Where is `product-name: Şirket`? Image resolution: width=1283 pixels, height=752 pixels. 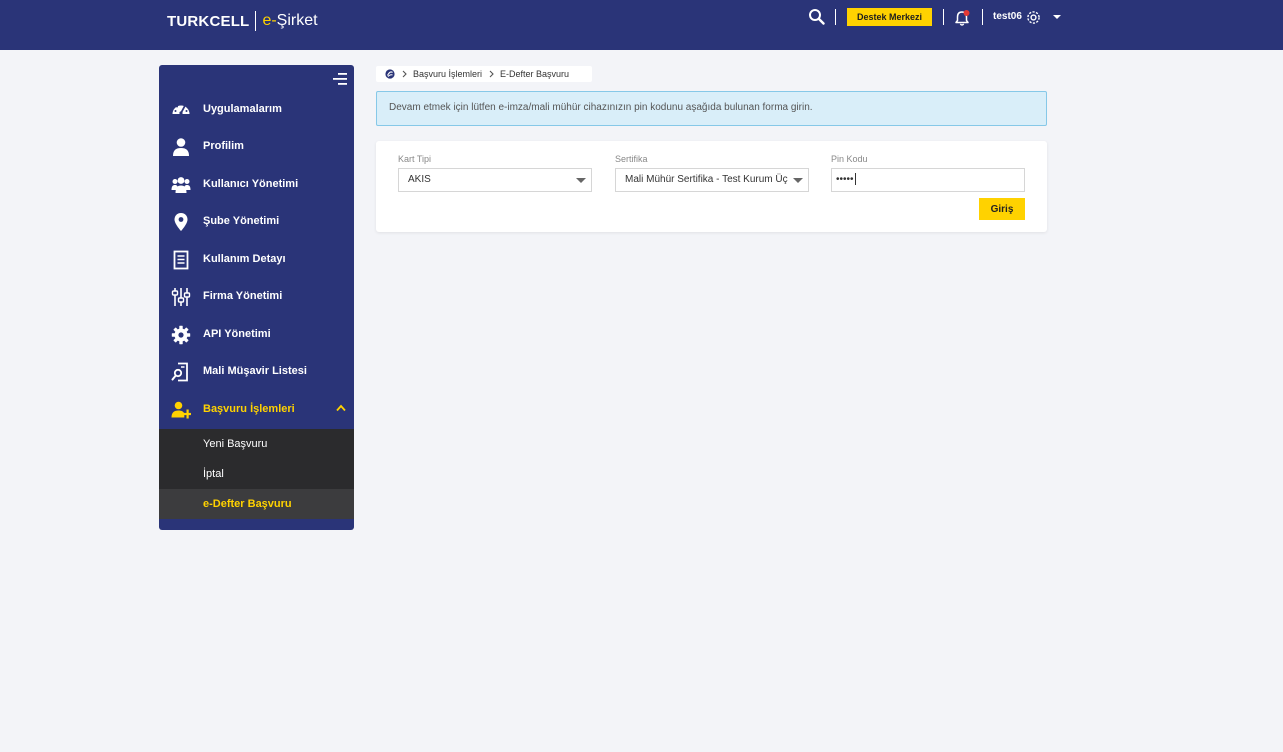 product-name: Şirket is located at coordinates (297, 20).